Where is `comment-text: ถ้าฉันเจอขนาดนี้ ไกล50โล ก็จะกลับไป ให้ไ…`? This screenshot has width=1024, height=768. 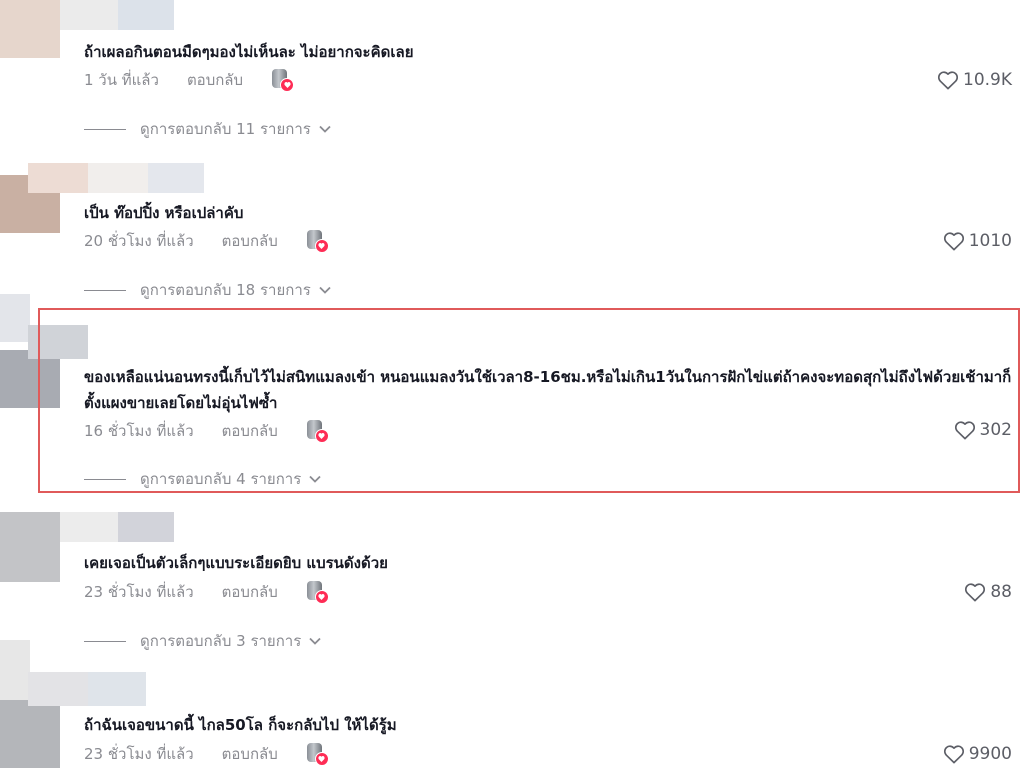 comment-text: ถ้าฉันเจอขนาดนี้ ไกล50โล ก็จะกลับไป ให้ไ… is located at coordinates (240, 725).